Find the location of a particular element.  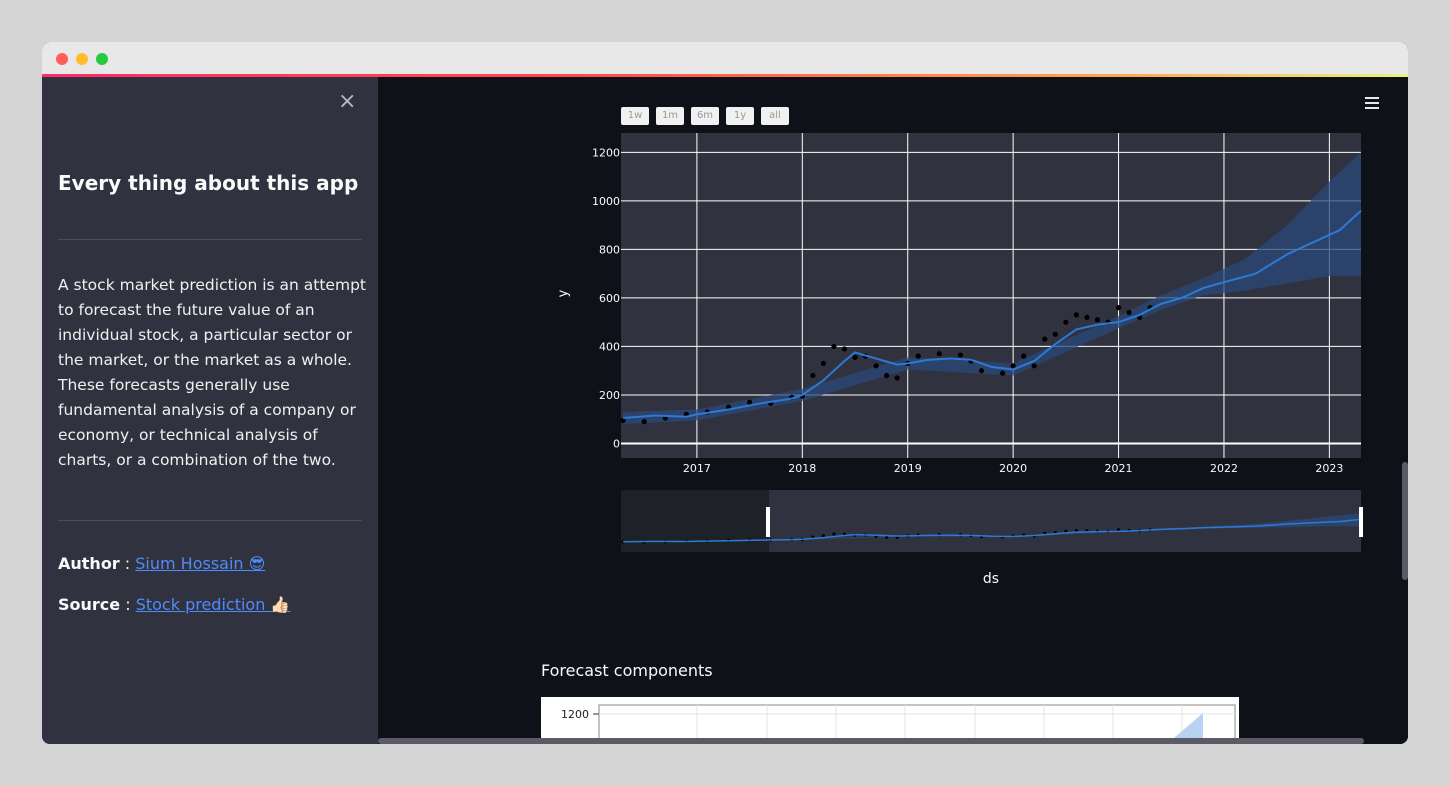

components-y-tick: 1200 is located at coordinates (575, 714).